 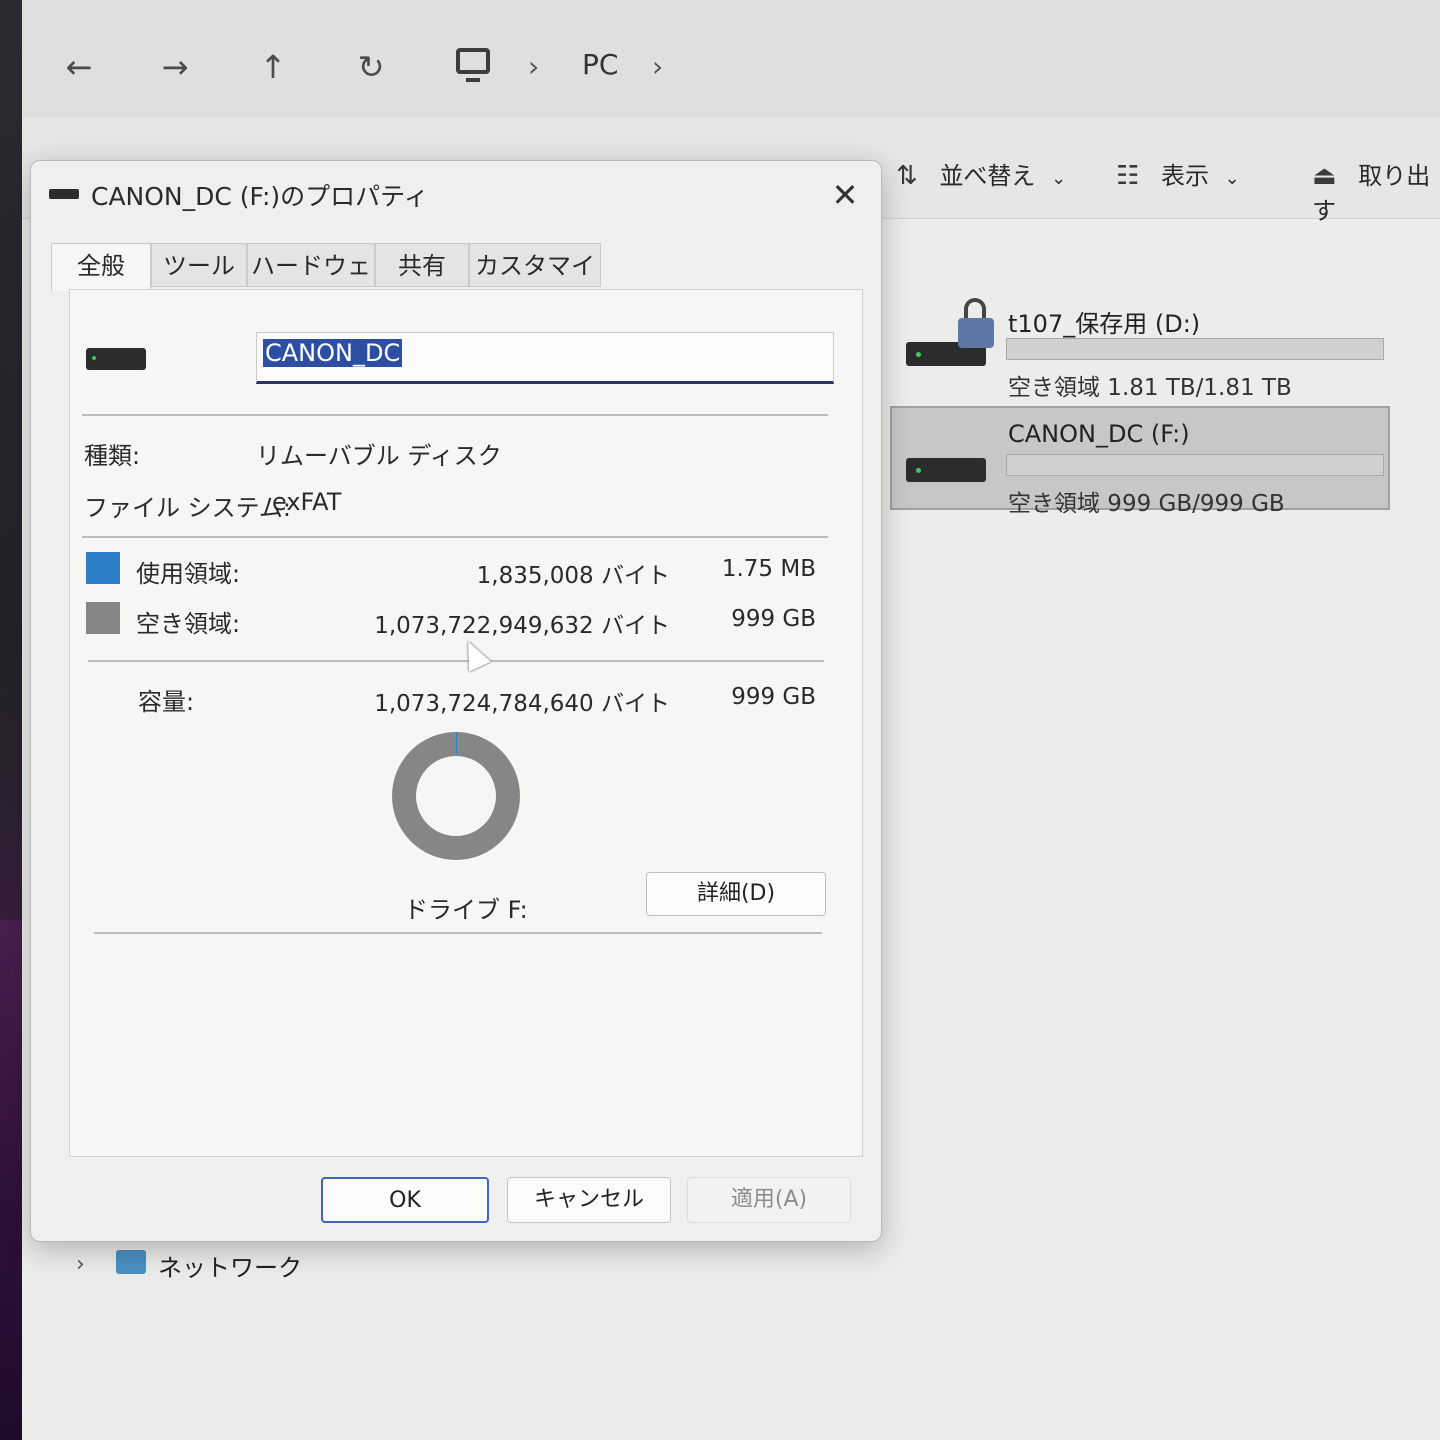 I want to click on type-value: リムーバブル ディスク, so click(x=379, y=456).